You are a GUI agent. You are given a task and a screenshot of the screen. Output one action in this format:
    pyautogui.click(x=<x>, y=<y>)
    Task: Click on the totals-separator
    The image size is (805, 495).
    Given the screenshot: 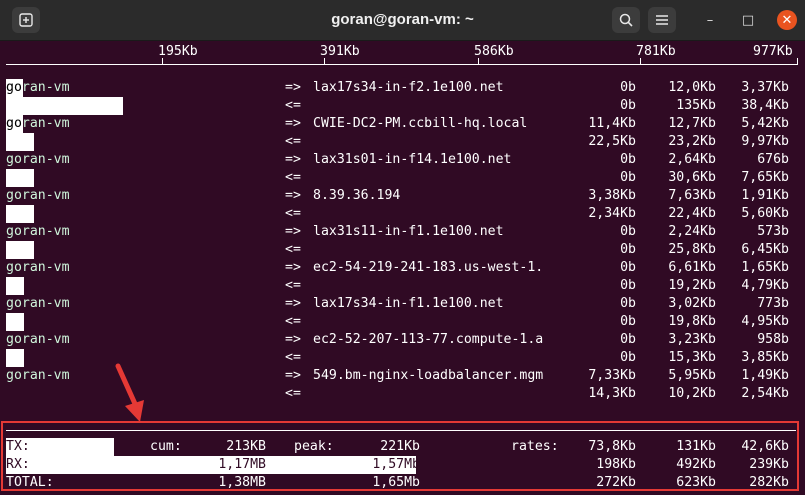 What is the action you would take?
    pyautogui.click(x=401, y=430)
    